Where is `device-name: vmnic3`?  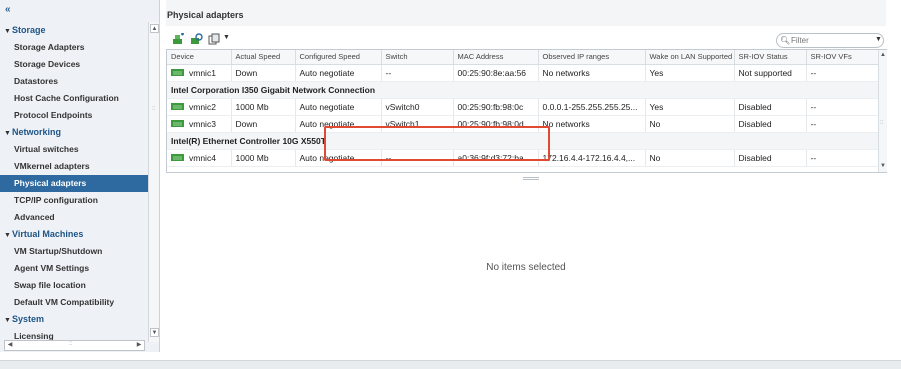 device-name: vmnic3 is located at coordinates (202, 123).